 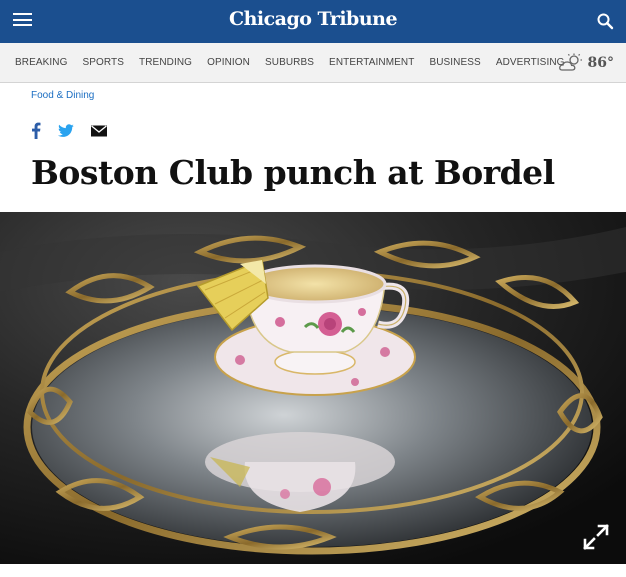 What do you see at coordinates (605, 21) in the screenshot?
I see `search-icon` at bounding box center [605, 21].